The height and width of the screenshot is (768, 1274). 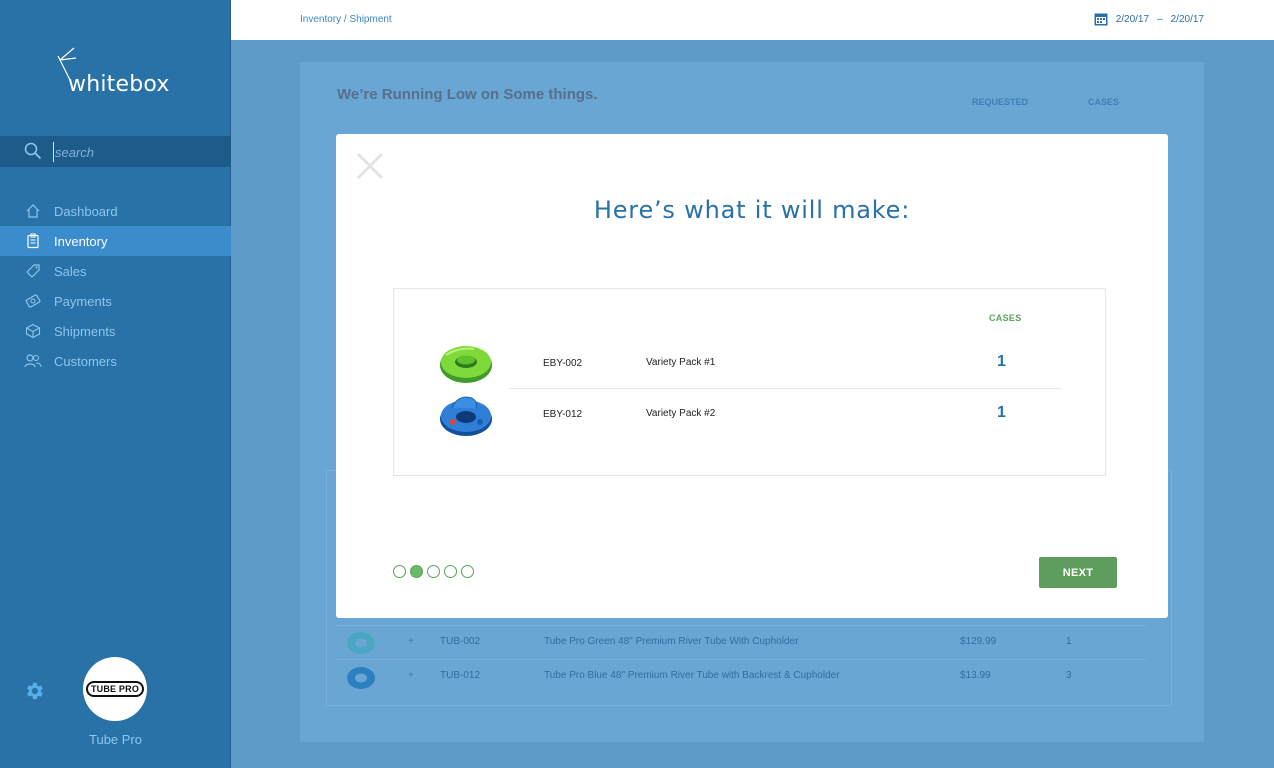 What do you see at coordinates (1187, 19) in the screenshot?
I see `date-to: 2/20/17` at bounding box center [1187, 19].